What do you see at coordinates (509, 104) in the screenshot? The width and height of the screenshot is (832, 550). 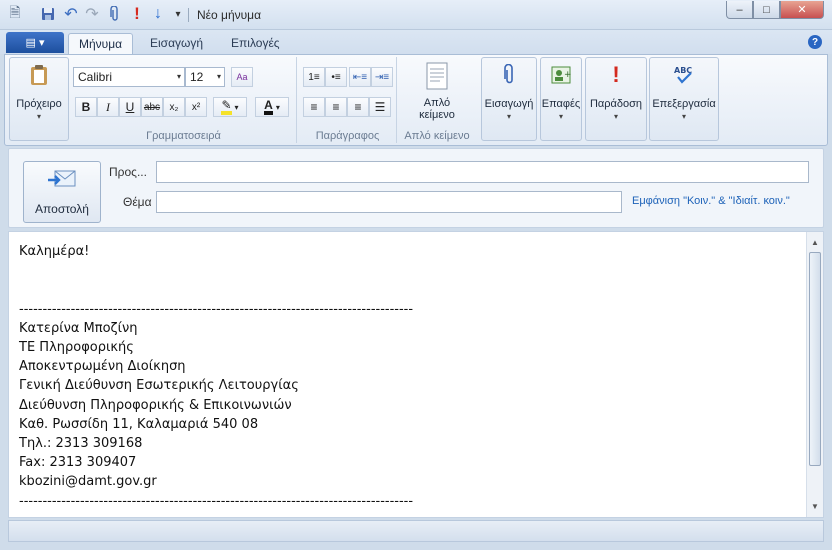 I see `insert-label: Εισαγωγή` at bounding box center [509, 104].